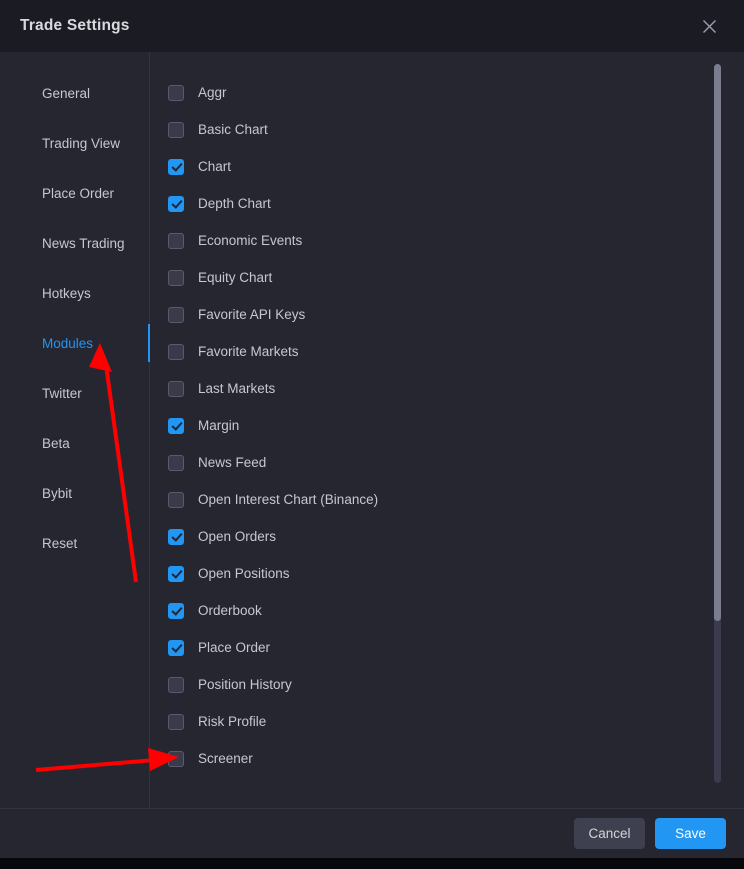  What do you see at coordinates (250, 240) in the screenshot?
I see `module-label: Economic Events` at bounding box center [250, 240].